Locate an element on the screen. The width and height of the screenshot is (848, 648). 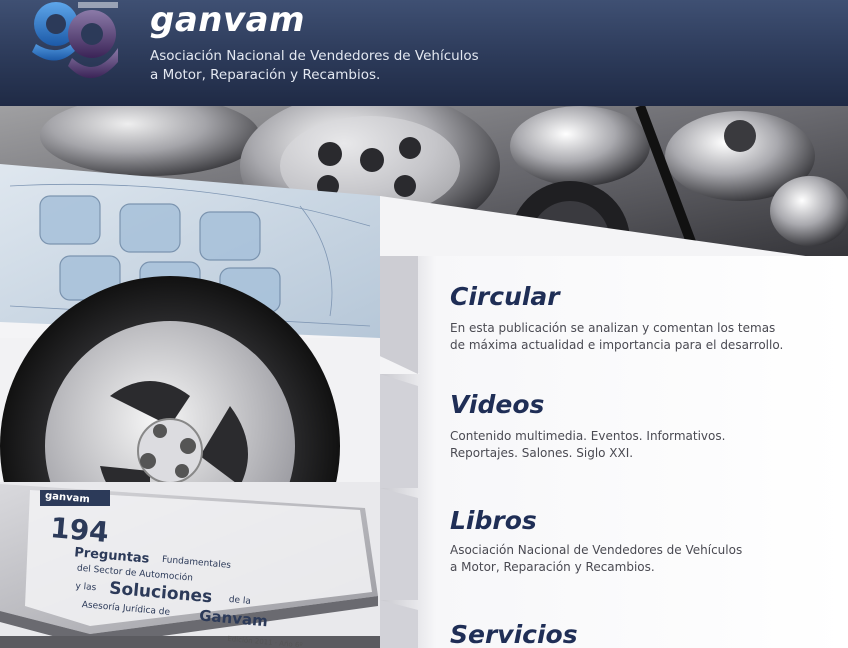
section-desc-line-2: a Motor, Reparación y Recambios. is located at coordinates (552, 567).